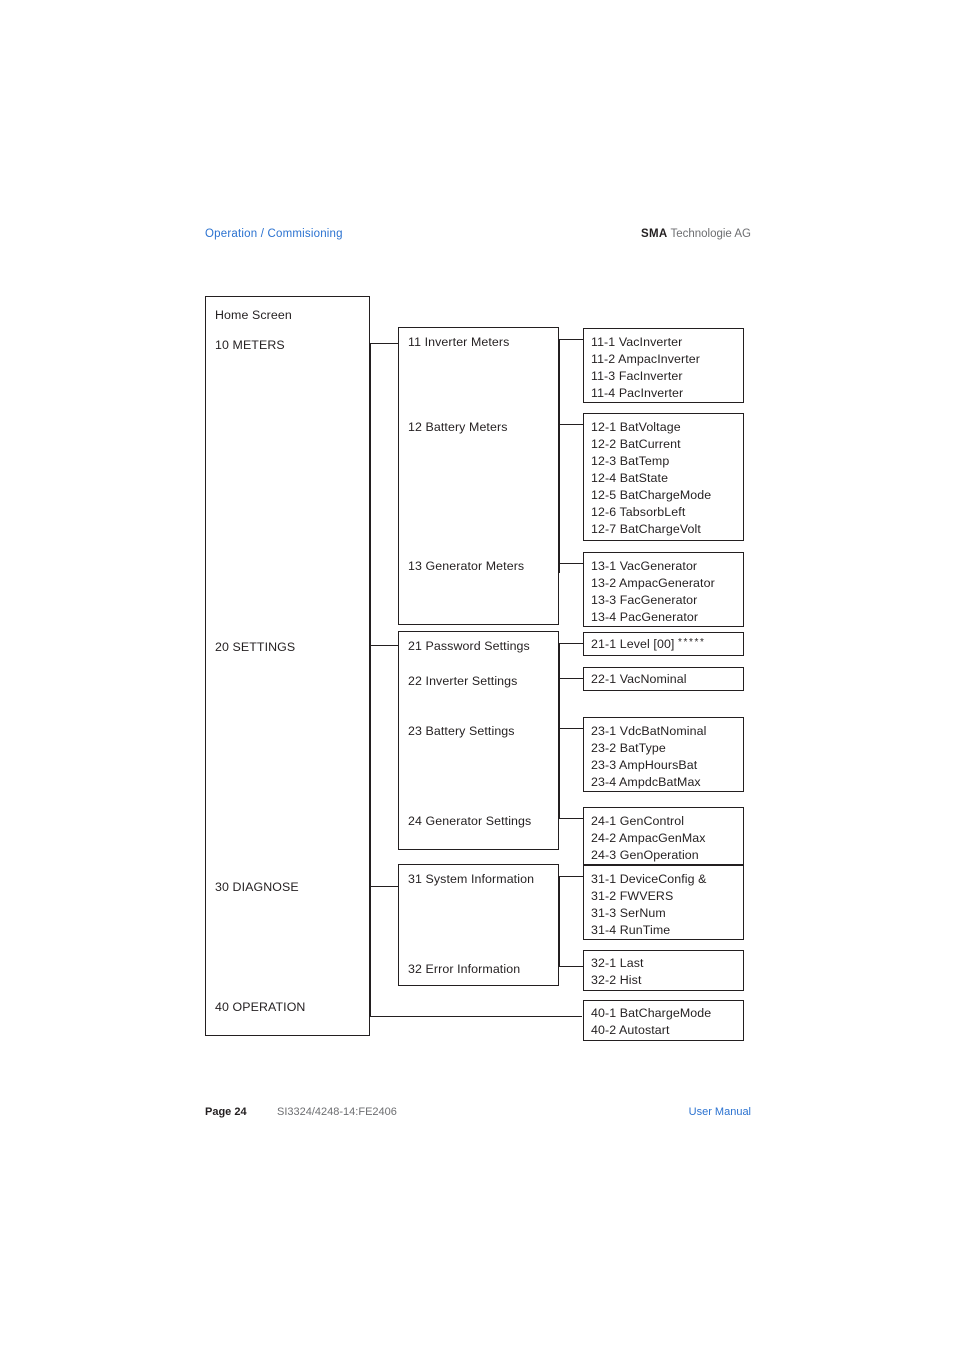 The height and width of the screenshot is (1351, 954). What do you see at coordinates (260, 1007) in the screenshot?
I see `root-item-40-operation: 40 OPERATION` at bounding box center [260, 1007].